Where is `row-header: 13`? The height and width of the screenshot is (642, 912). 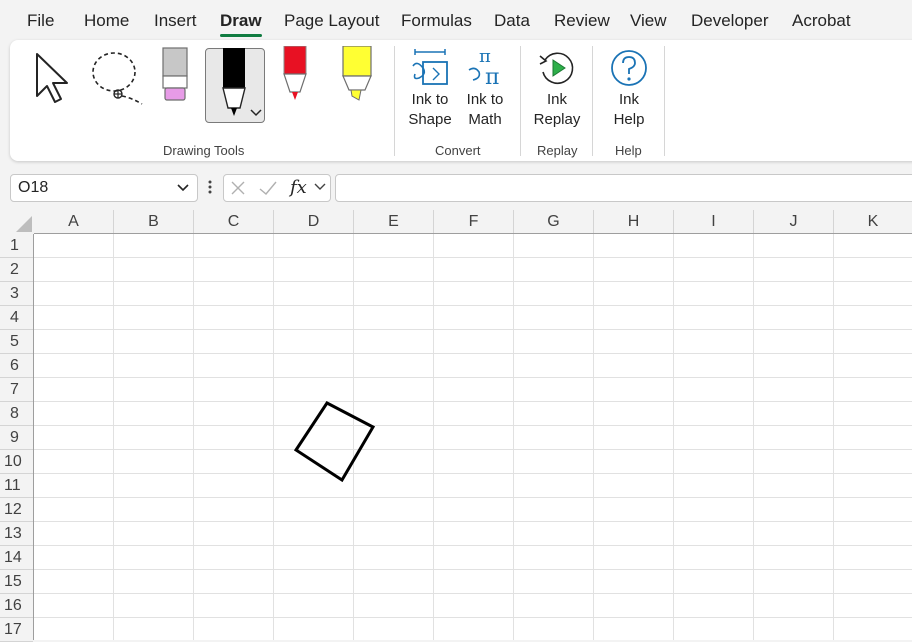 row-header: 13 is located at coordinates (16, 534).